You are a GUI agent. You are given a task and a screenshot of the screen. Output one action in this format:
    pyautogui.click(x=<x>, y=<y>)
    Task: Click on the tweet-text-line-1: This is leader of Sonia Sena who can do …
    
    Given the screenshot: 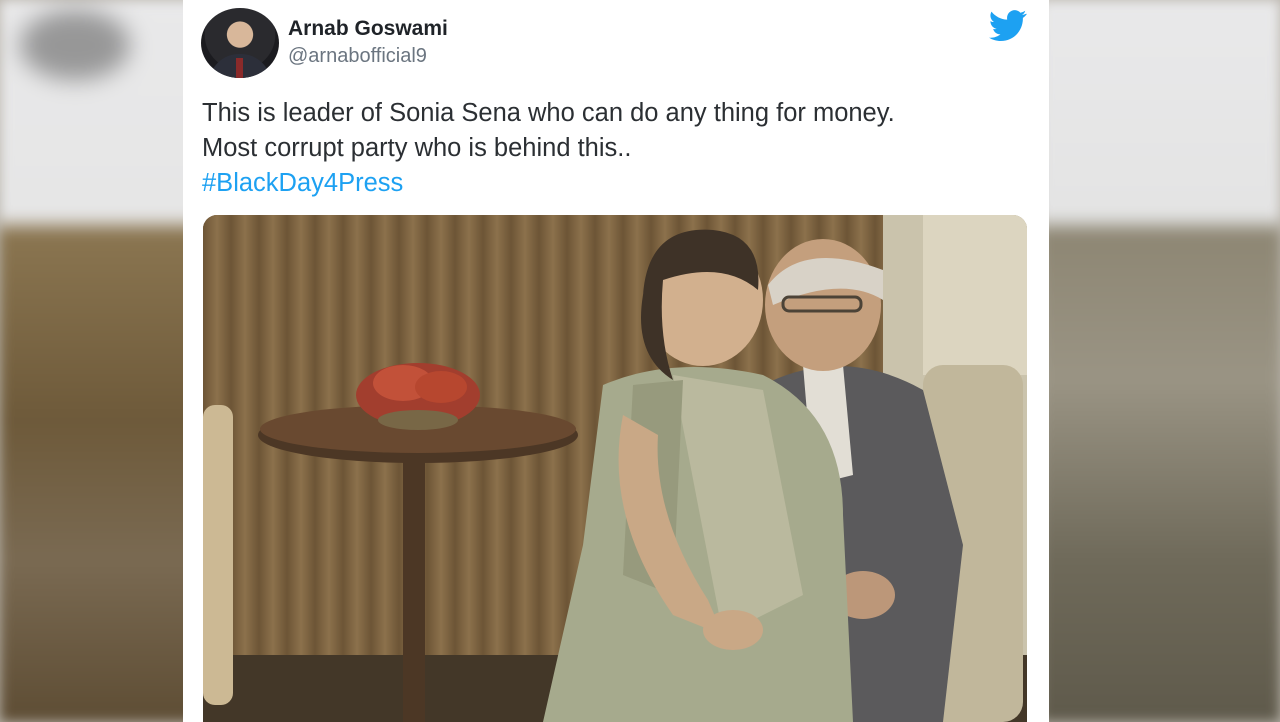 What is the action you would take?
    pyautogui.click(x=548, y=113)
    